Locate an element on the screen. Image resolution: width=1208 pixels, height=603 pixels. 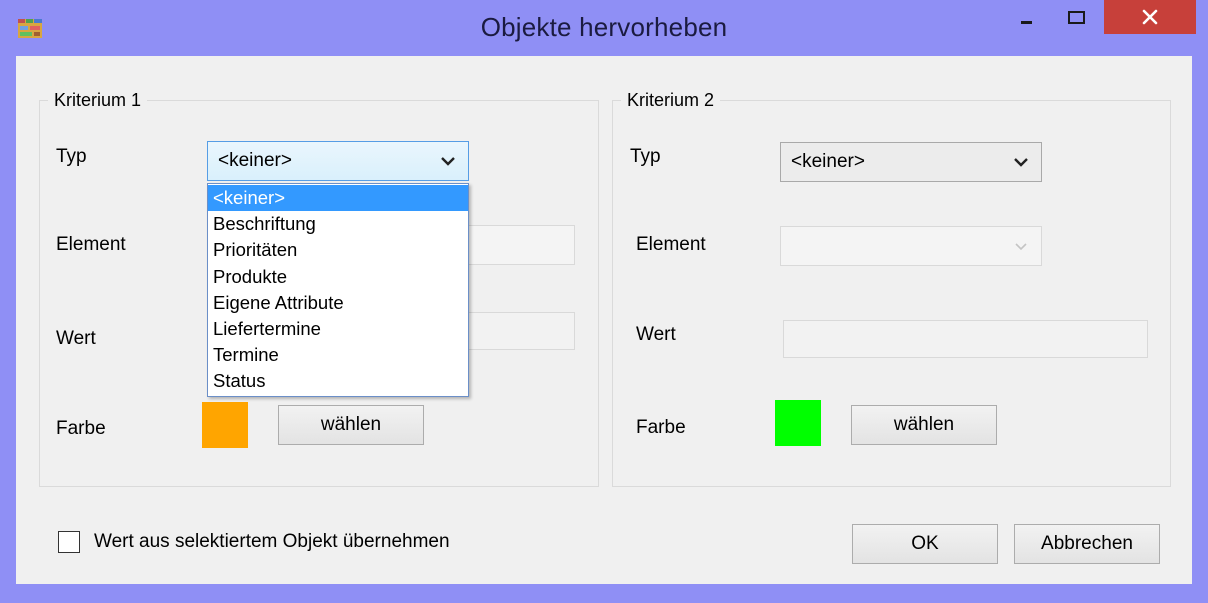
criterion1-element-select is located at coordinates (521, 245).